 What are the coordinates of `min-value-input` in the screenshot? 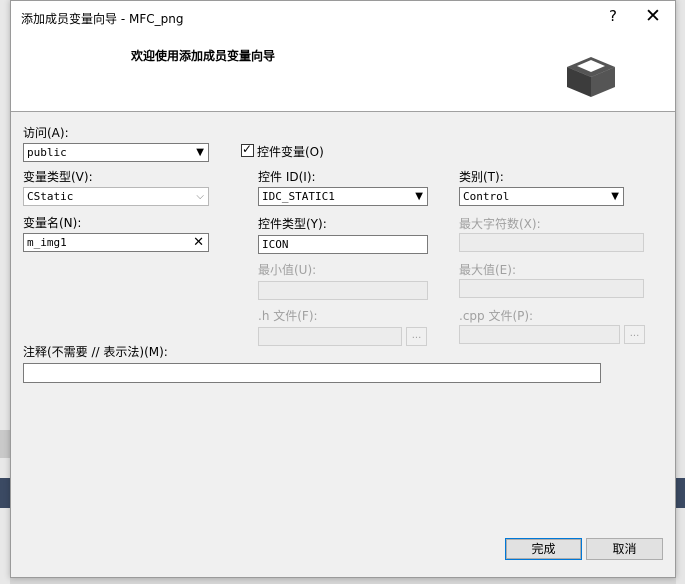 It's located at (343, 290).